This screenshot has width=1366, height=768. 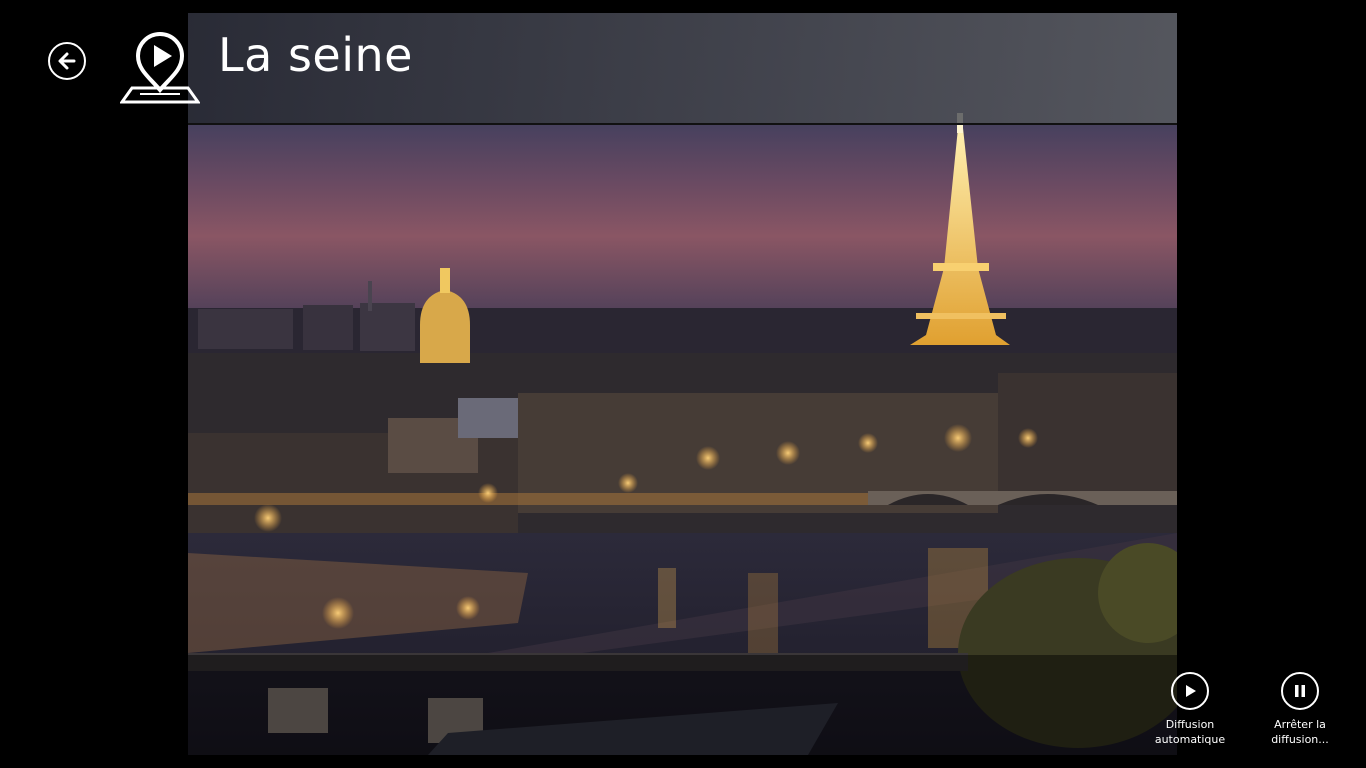 I want to click on play-icon-ring, so click(x=1190, y=691).